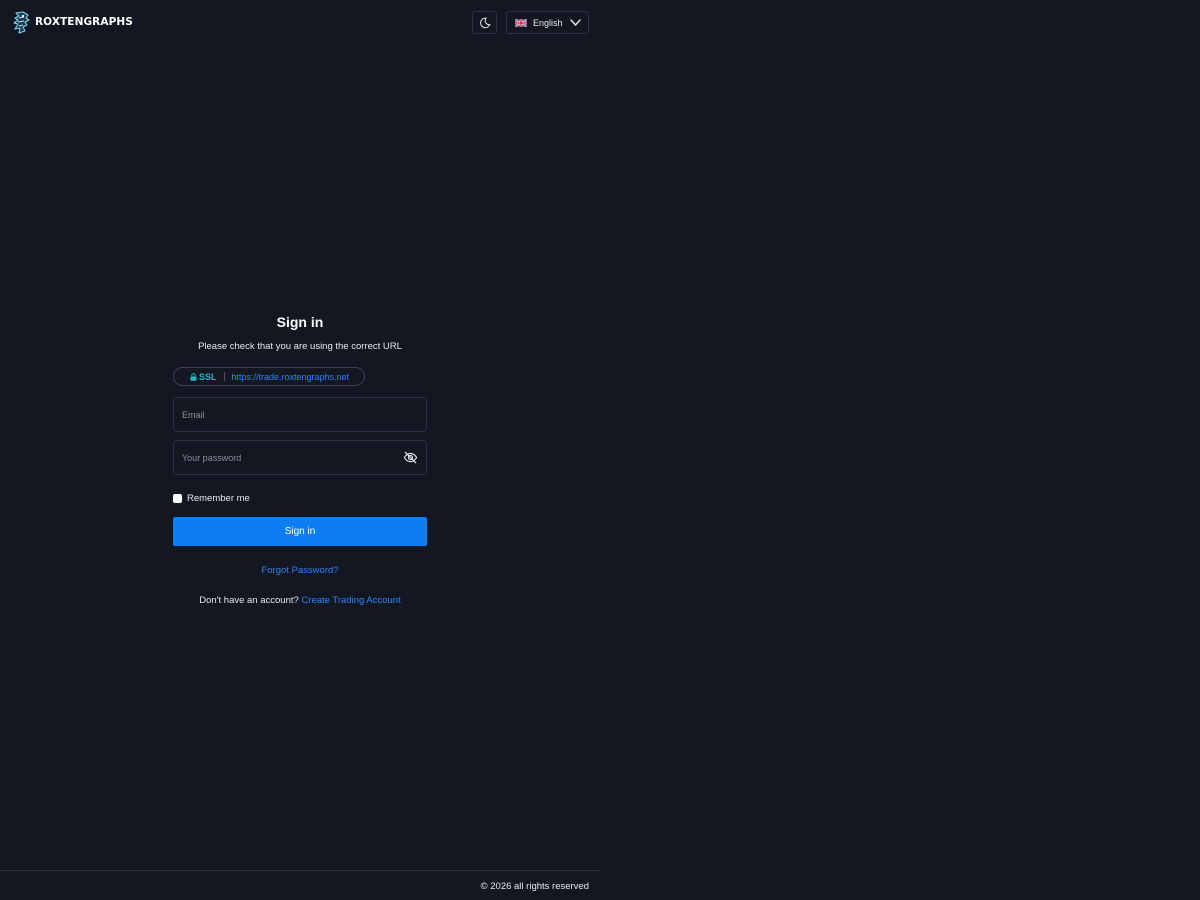  I want to click on ssl-indicator: SSL, so click(203, 377).